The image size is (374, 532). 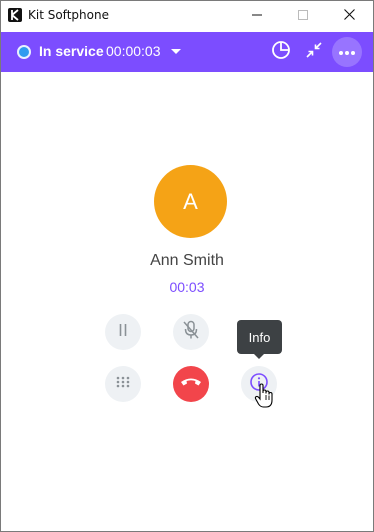 What do you see at coordinates (187, 260) in the screenshot?
I see `caller-name: Ann Smith` at bounding box center [187, 260].